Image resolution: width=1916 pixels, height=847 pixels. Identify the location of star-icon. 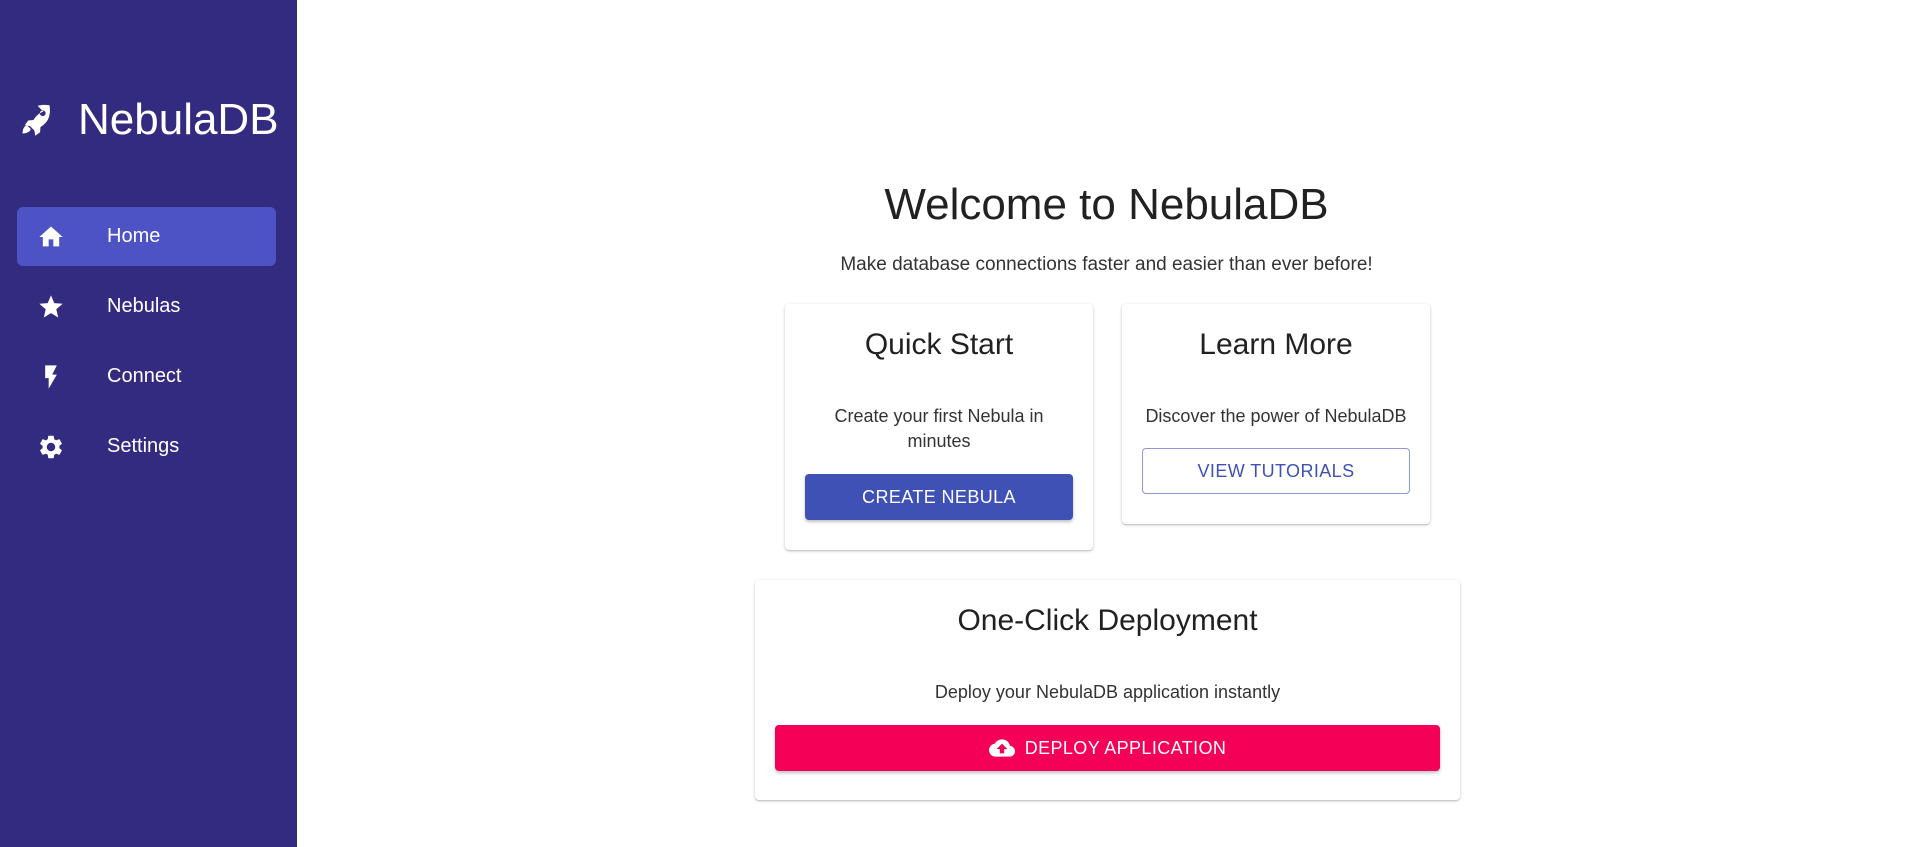
(51, 307).